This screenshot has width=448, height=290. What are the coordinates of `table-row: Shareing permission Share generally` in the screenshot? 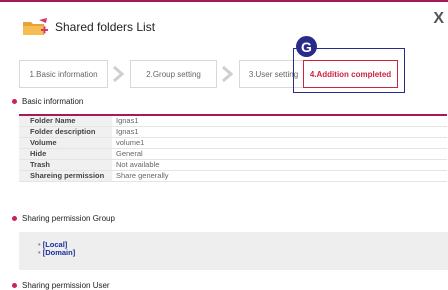 It's located at (233, 176).